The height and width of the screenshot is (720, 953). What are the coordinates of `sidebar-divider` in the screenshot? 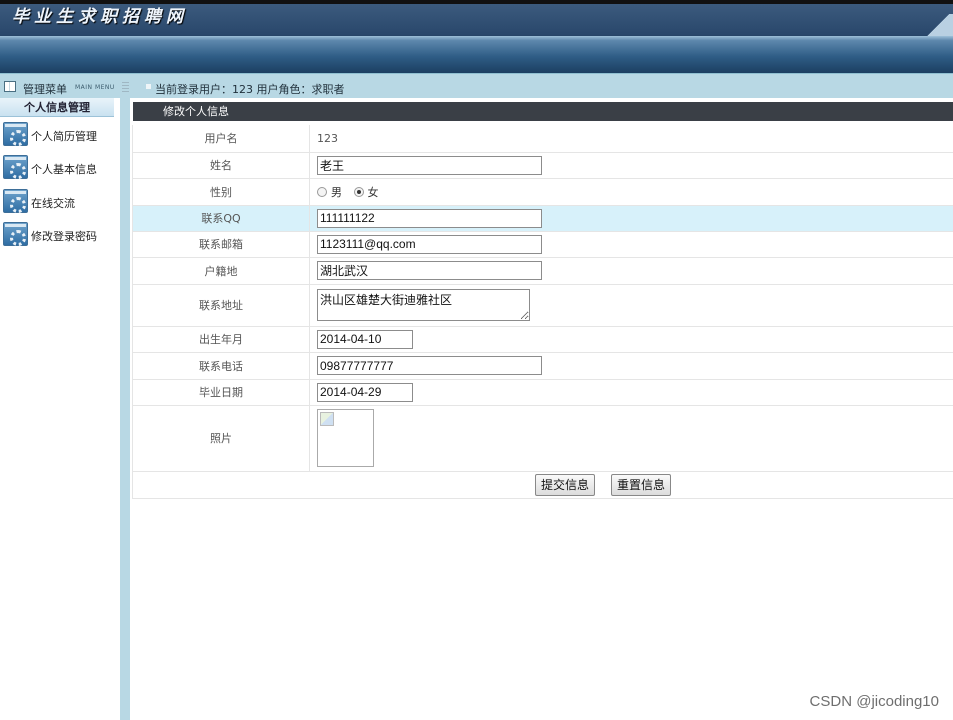 It's located at (125, 409).